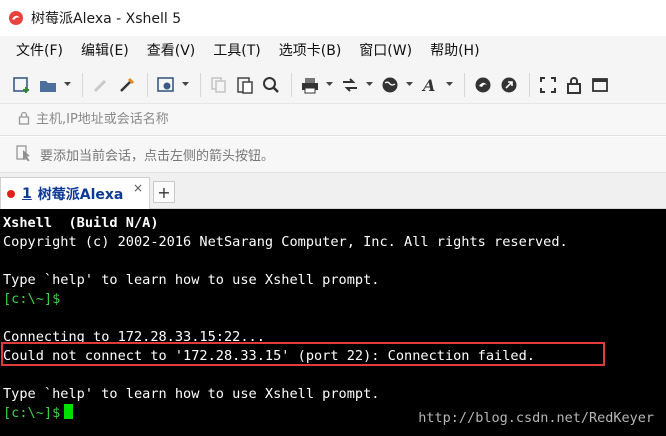  Describe the element at coordinates (27, 193) in the screenshot. I see `tab-number: 1` at that location.